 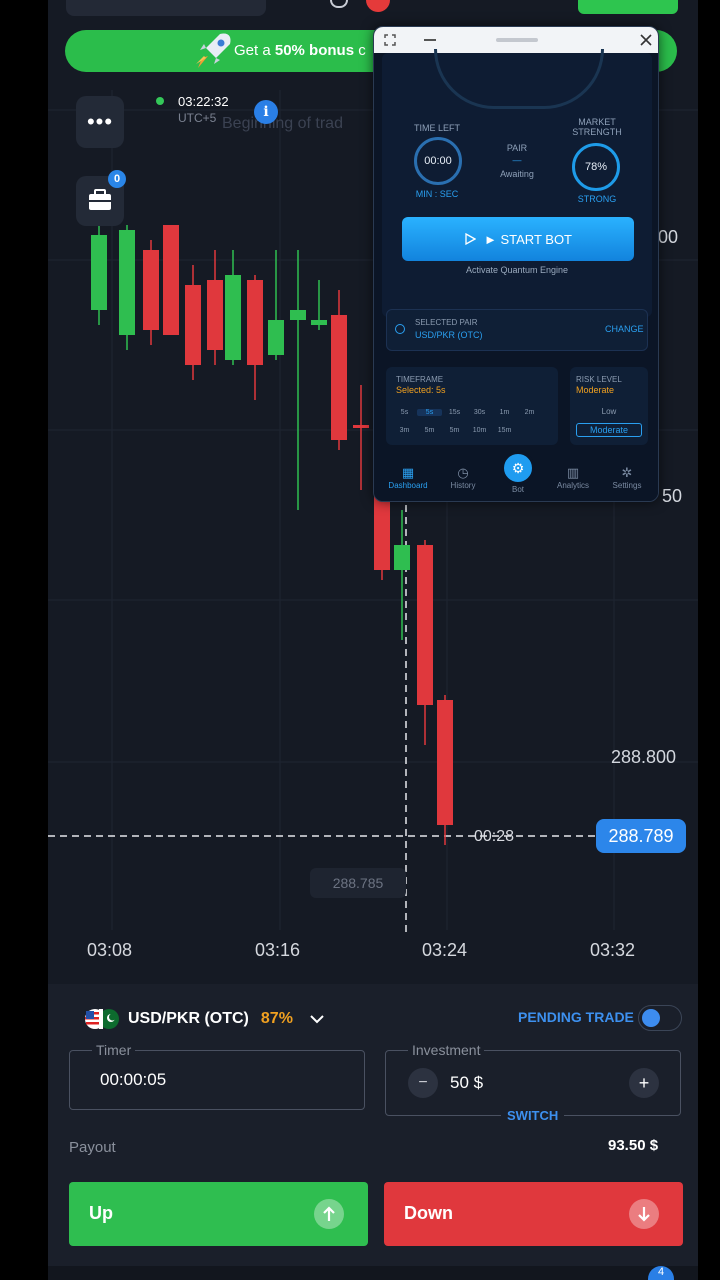 What do you see at coordinates (572, 485) in the screenshot?
I see `nav-analytics-label: Analytics` at bounding box center [572, 485].